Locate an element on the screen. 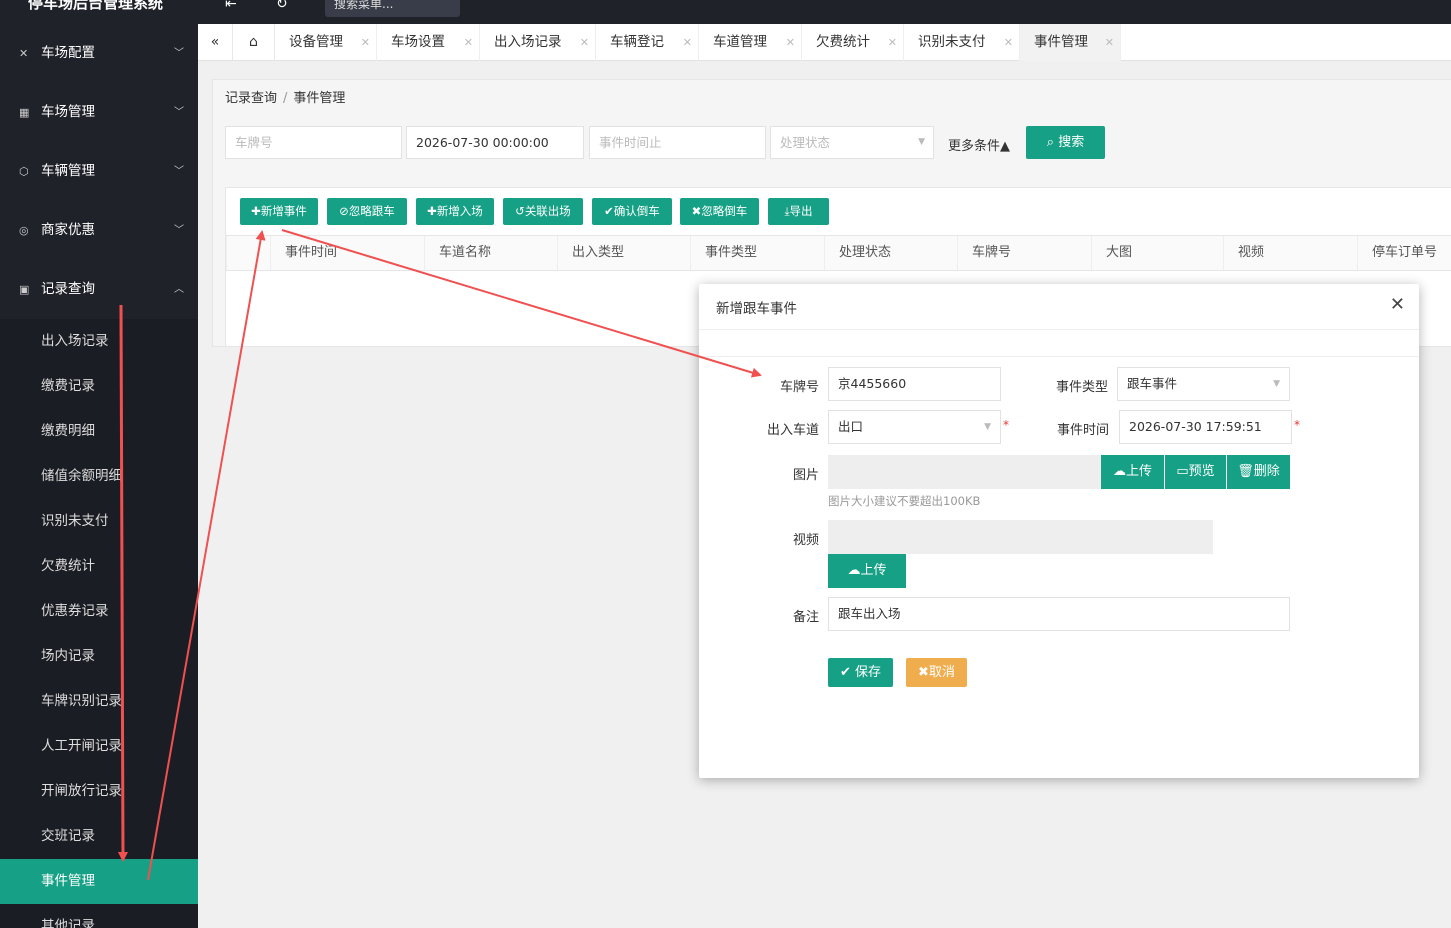 The image size is (1451, 928). button-label: 取消 is located at coordinates (941, 672).